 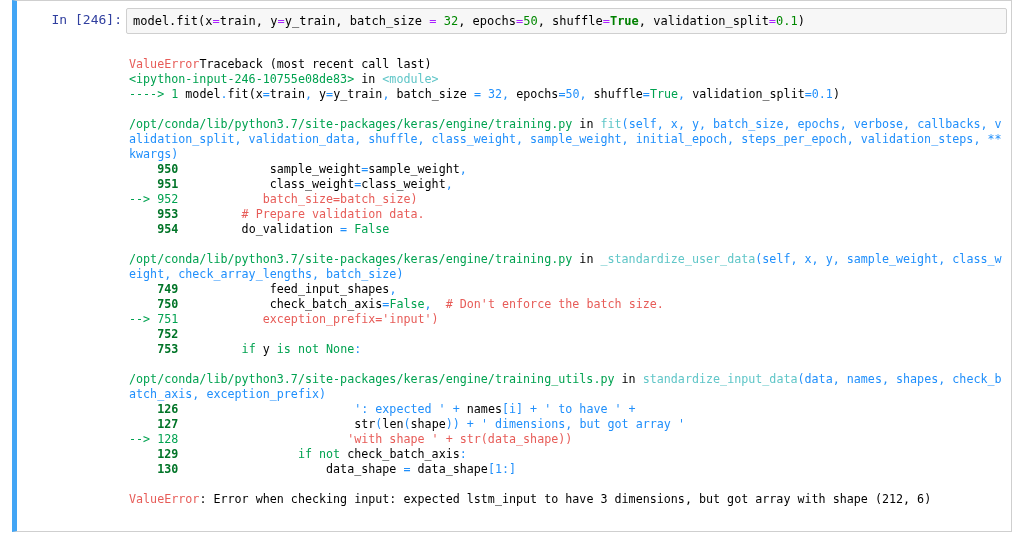 I want to click on traceback-line: ValueErrorTraceback (most recent call last), so click(x=281, y=64).